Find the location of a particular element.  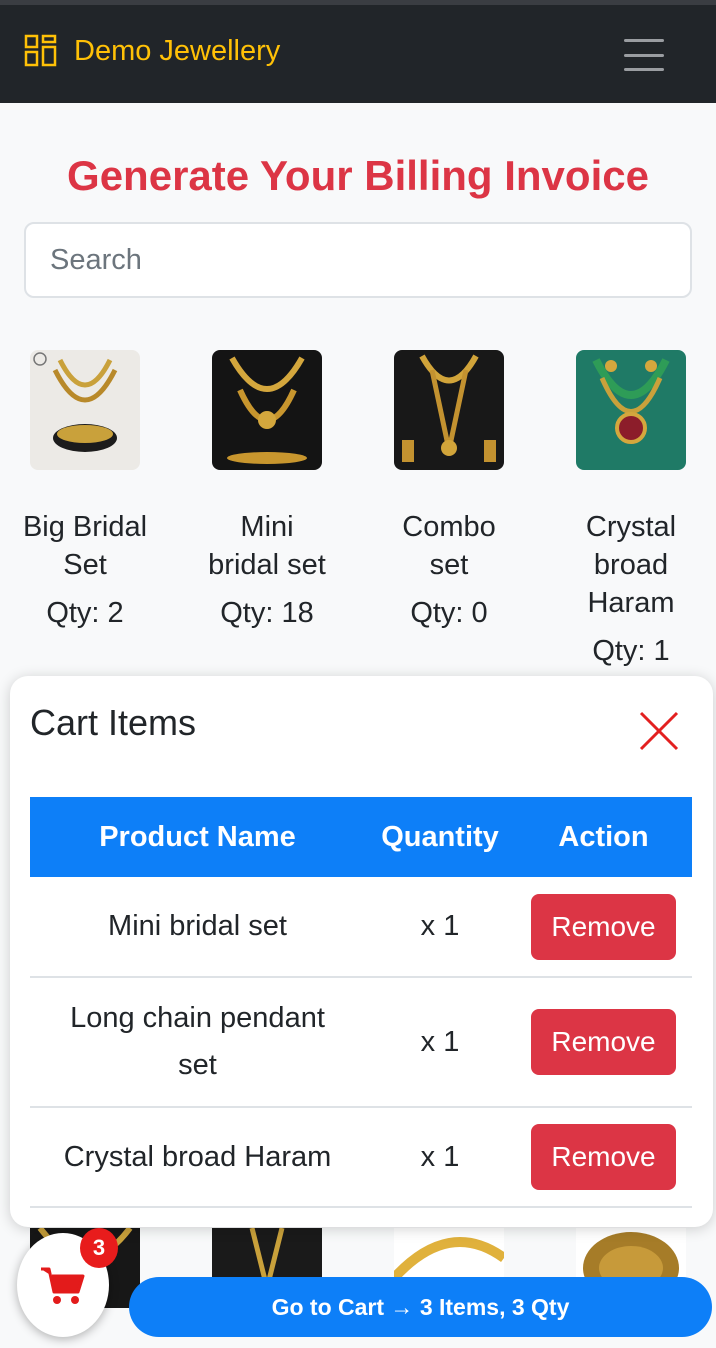

brand-name: Demo Jewellery is located at coordinates (177, 50).